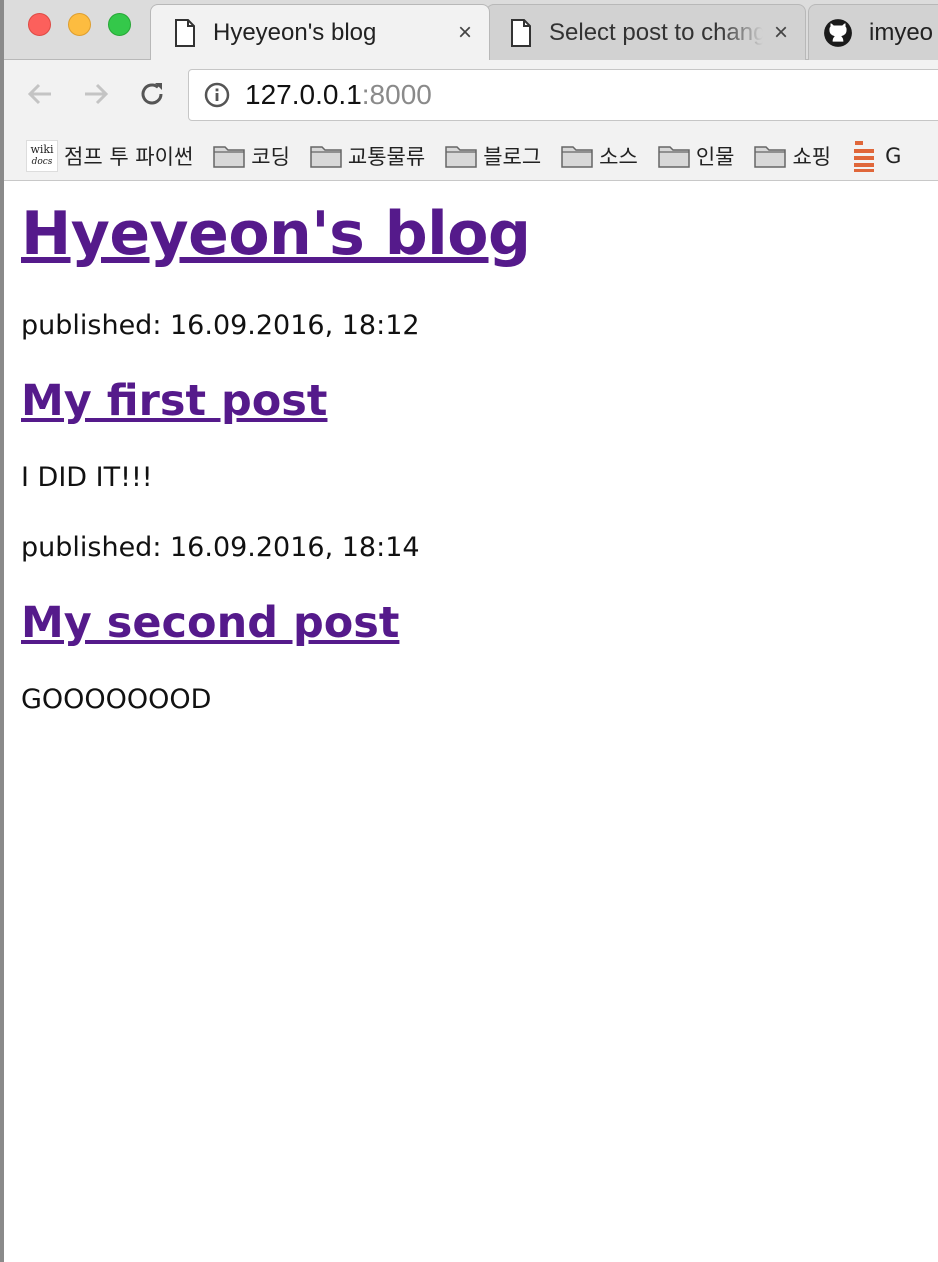  I want to click on back-arrow-icon, so click(39, 94).